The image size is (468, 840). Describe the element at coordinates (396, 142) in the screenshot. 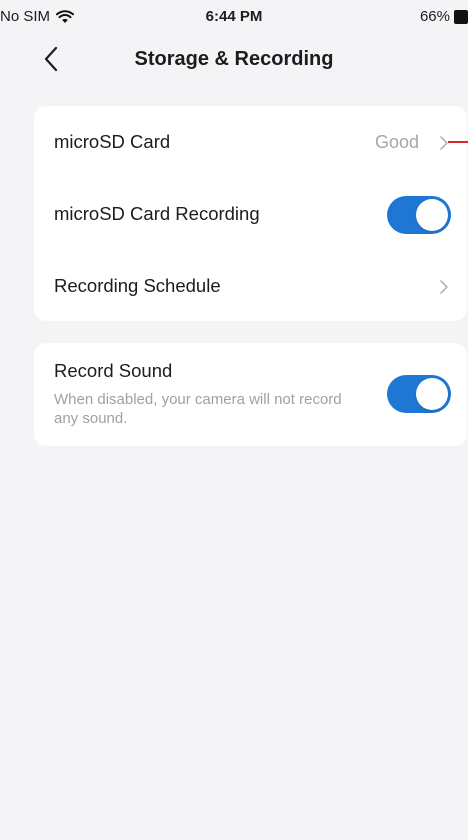

I see `microsd-status-value: Good` at that location.